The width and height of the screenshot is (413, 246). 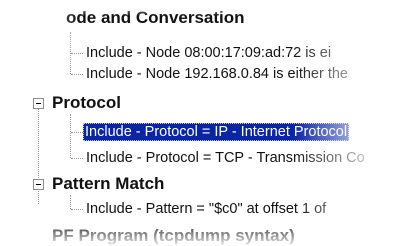 I want to click on group-pattern-match: Pattern Match, so click(x=108, y=184).